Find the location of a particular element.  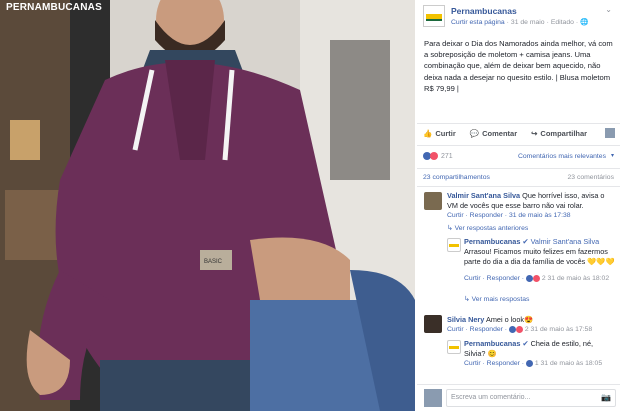

comment-input: Escreva um comentário... 📷 is located at coordinates (531, 398).